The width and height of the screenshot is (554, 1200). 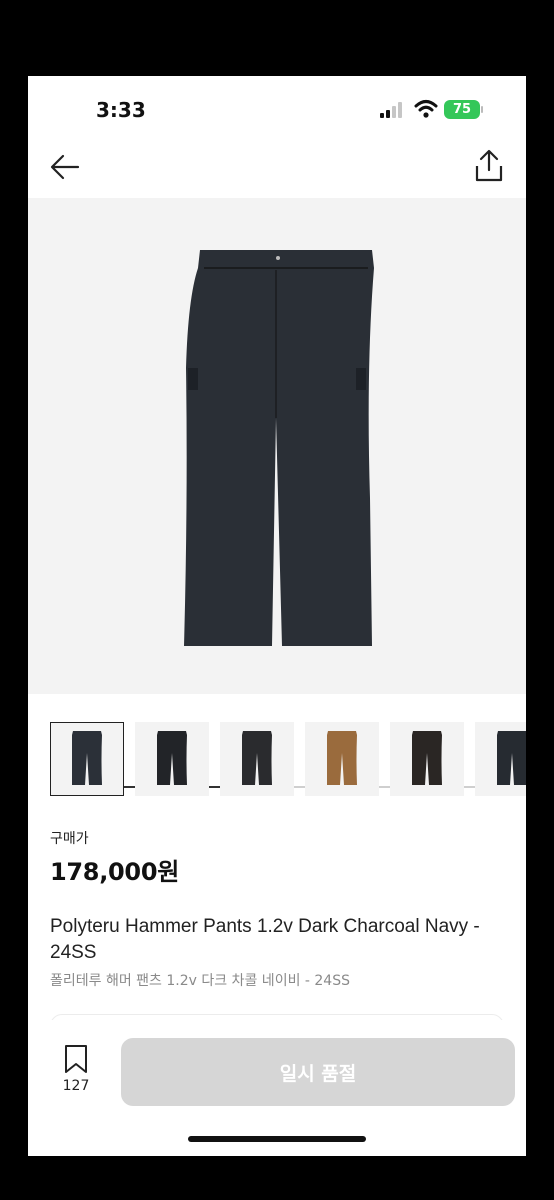 I want to click on share-icon, so click(x=489, y=166).